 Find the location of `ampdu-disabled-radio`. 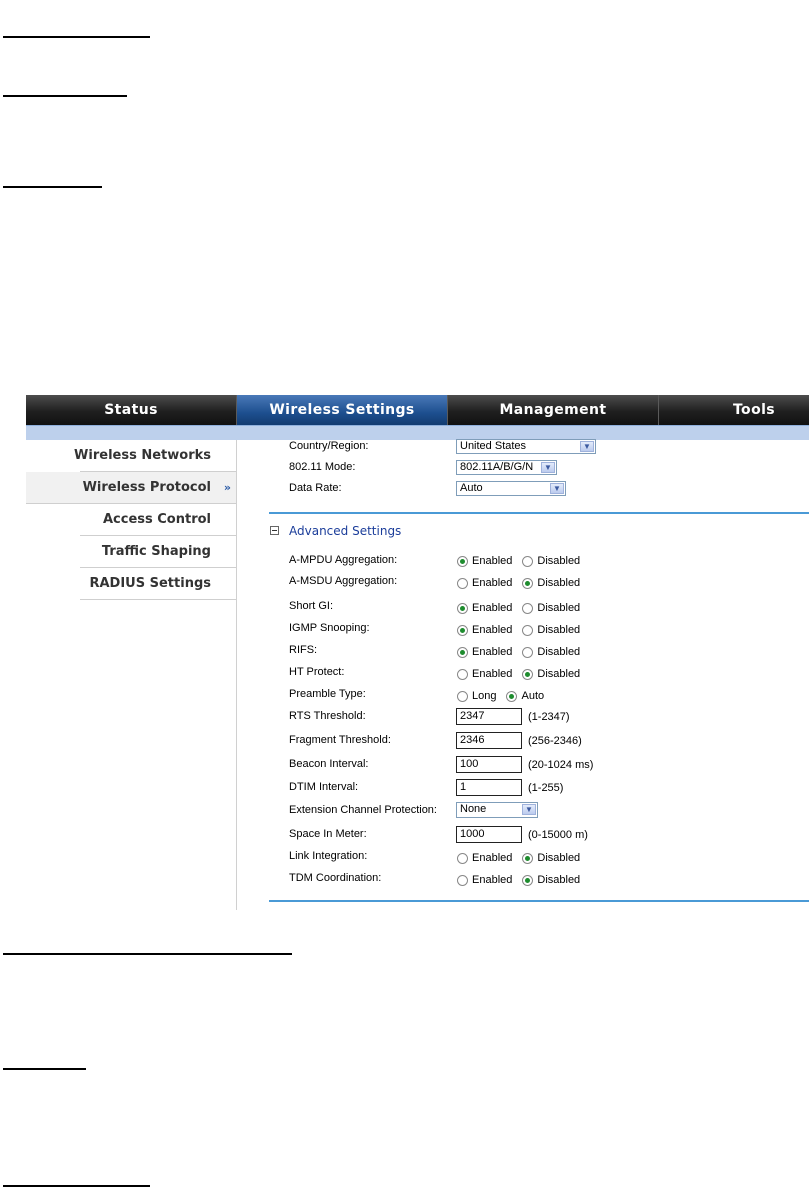

ampdu-disabled-radio is located at coordinates (528, 561).